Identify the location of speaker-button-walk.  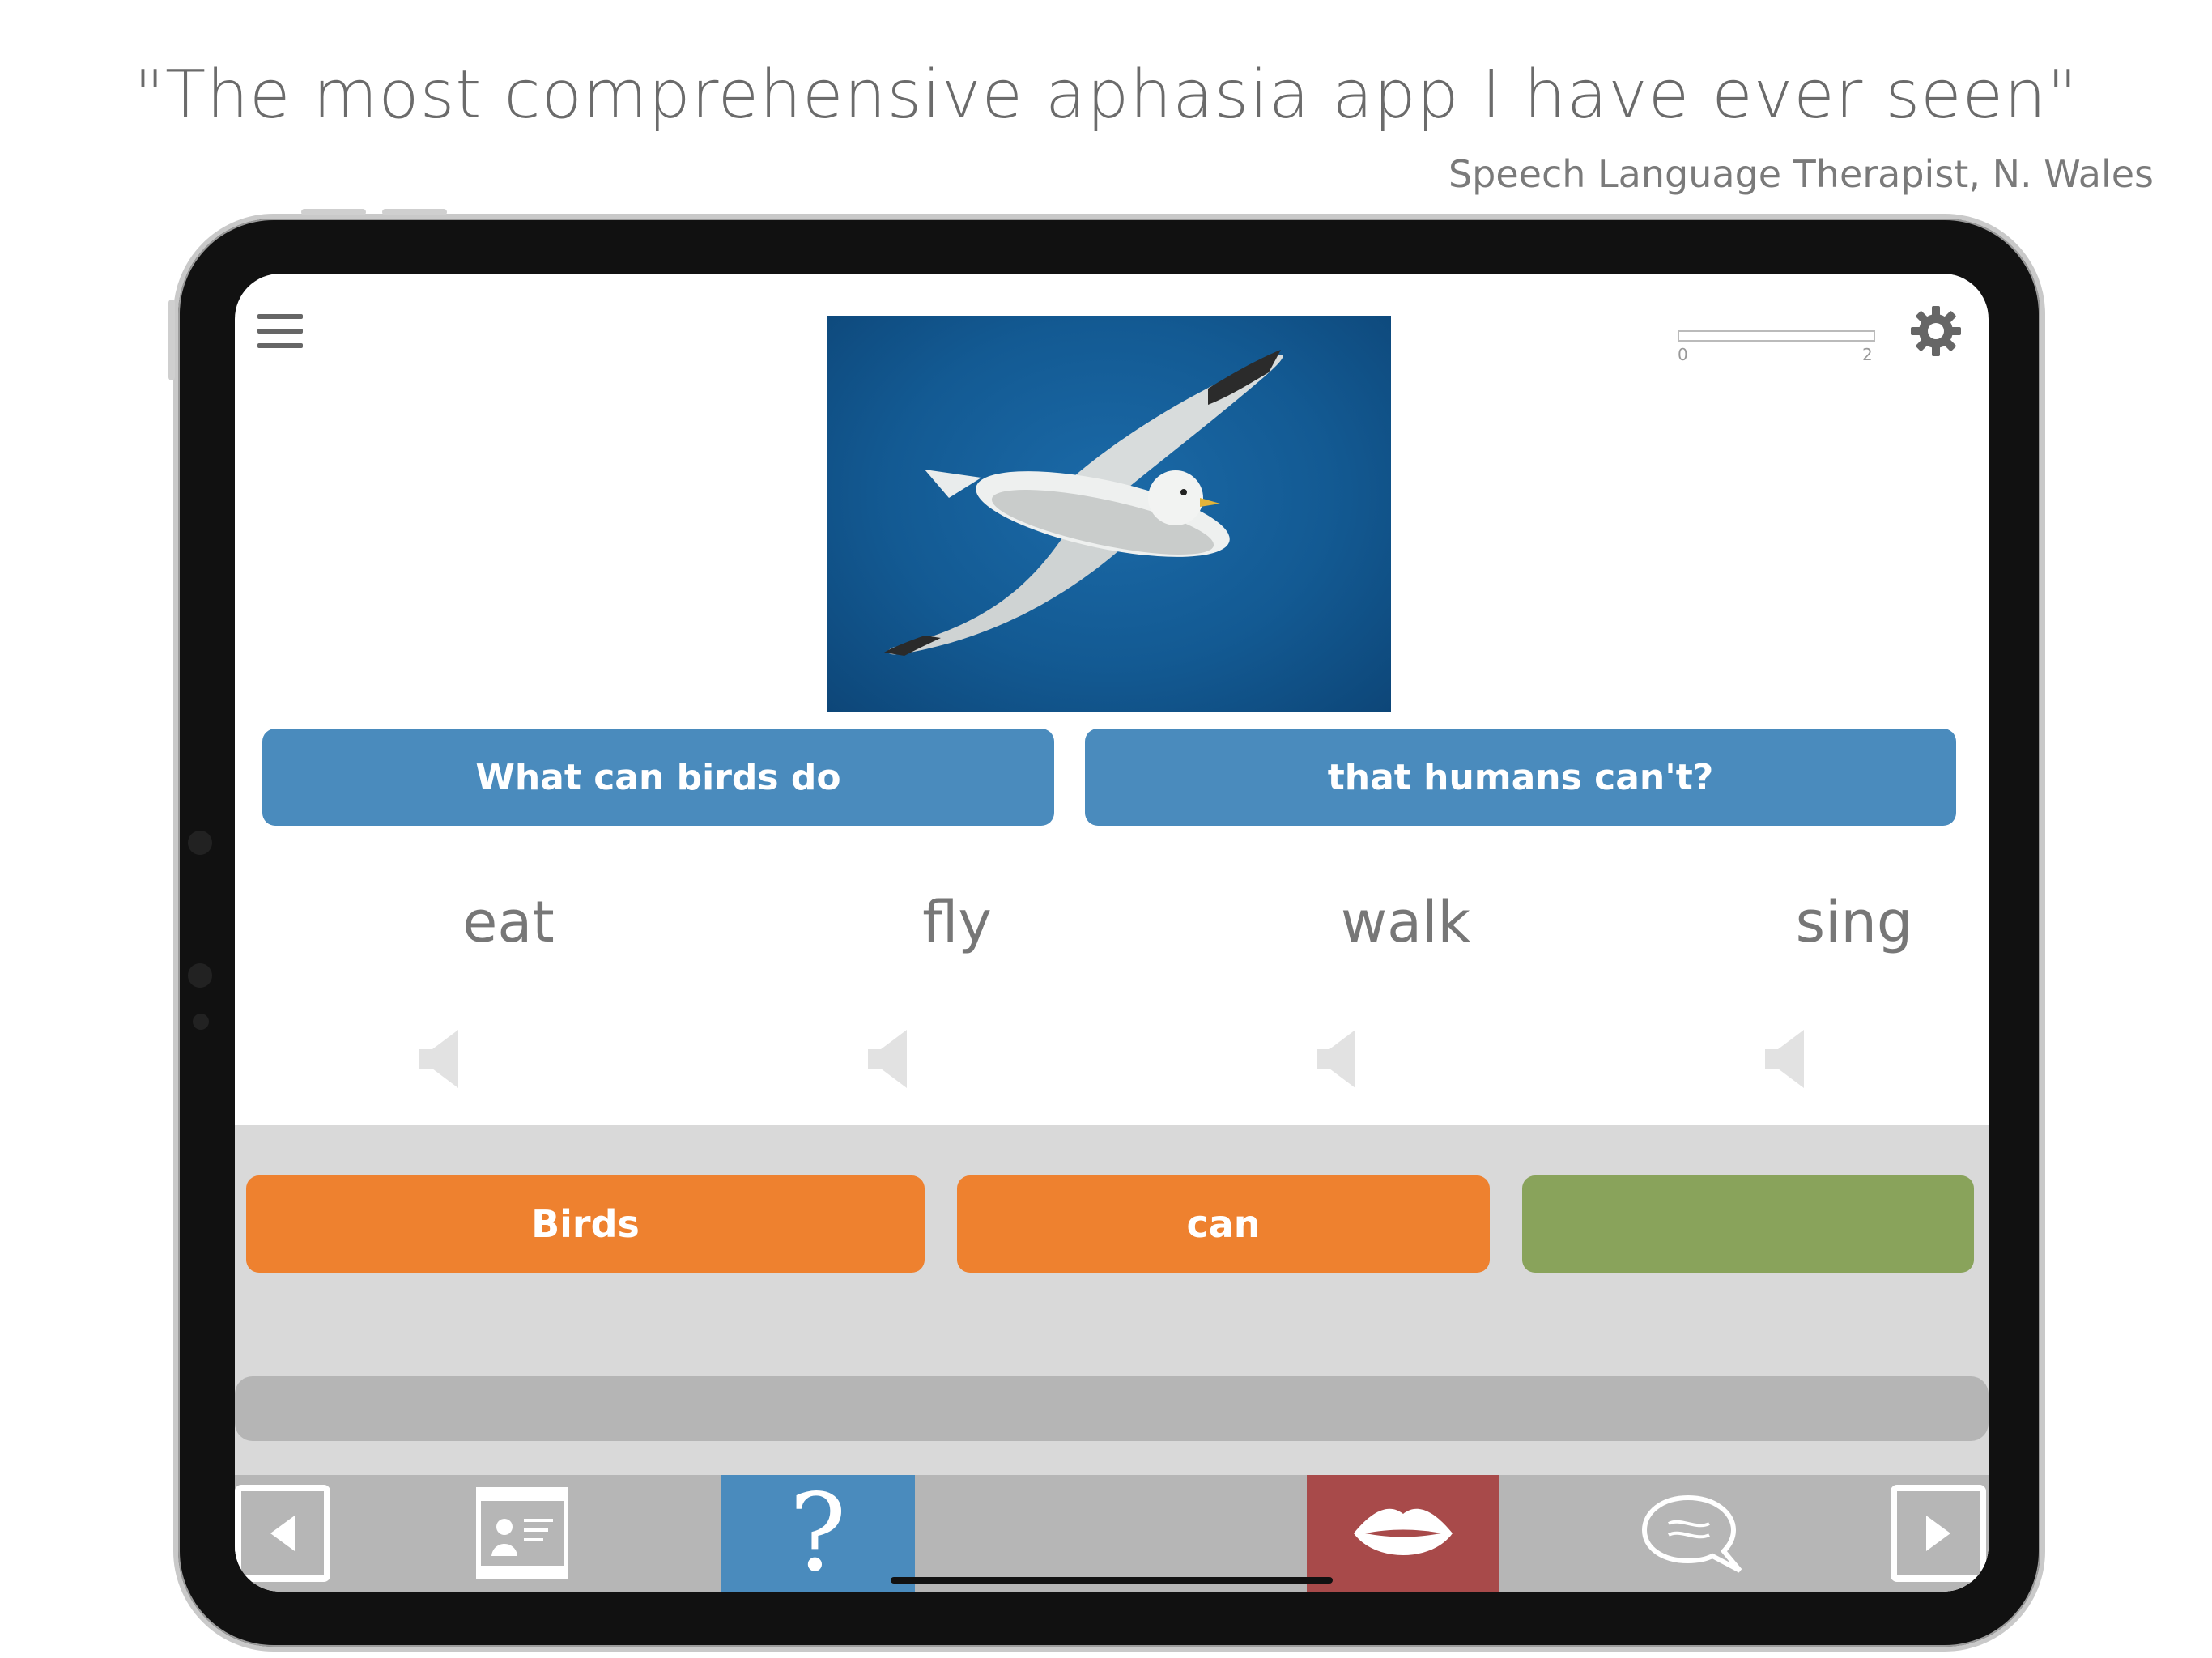
(1338, 1059).